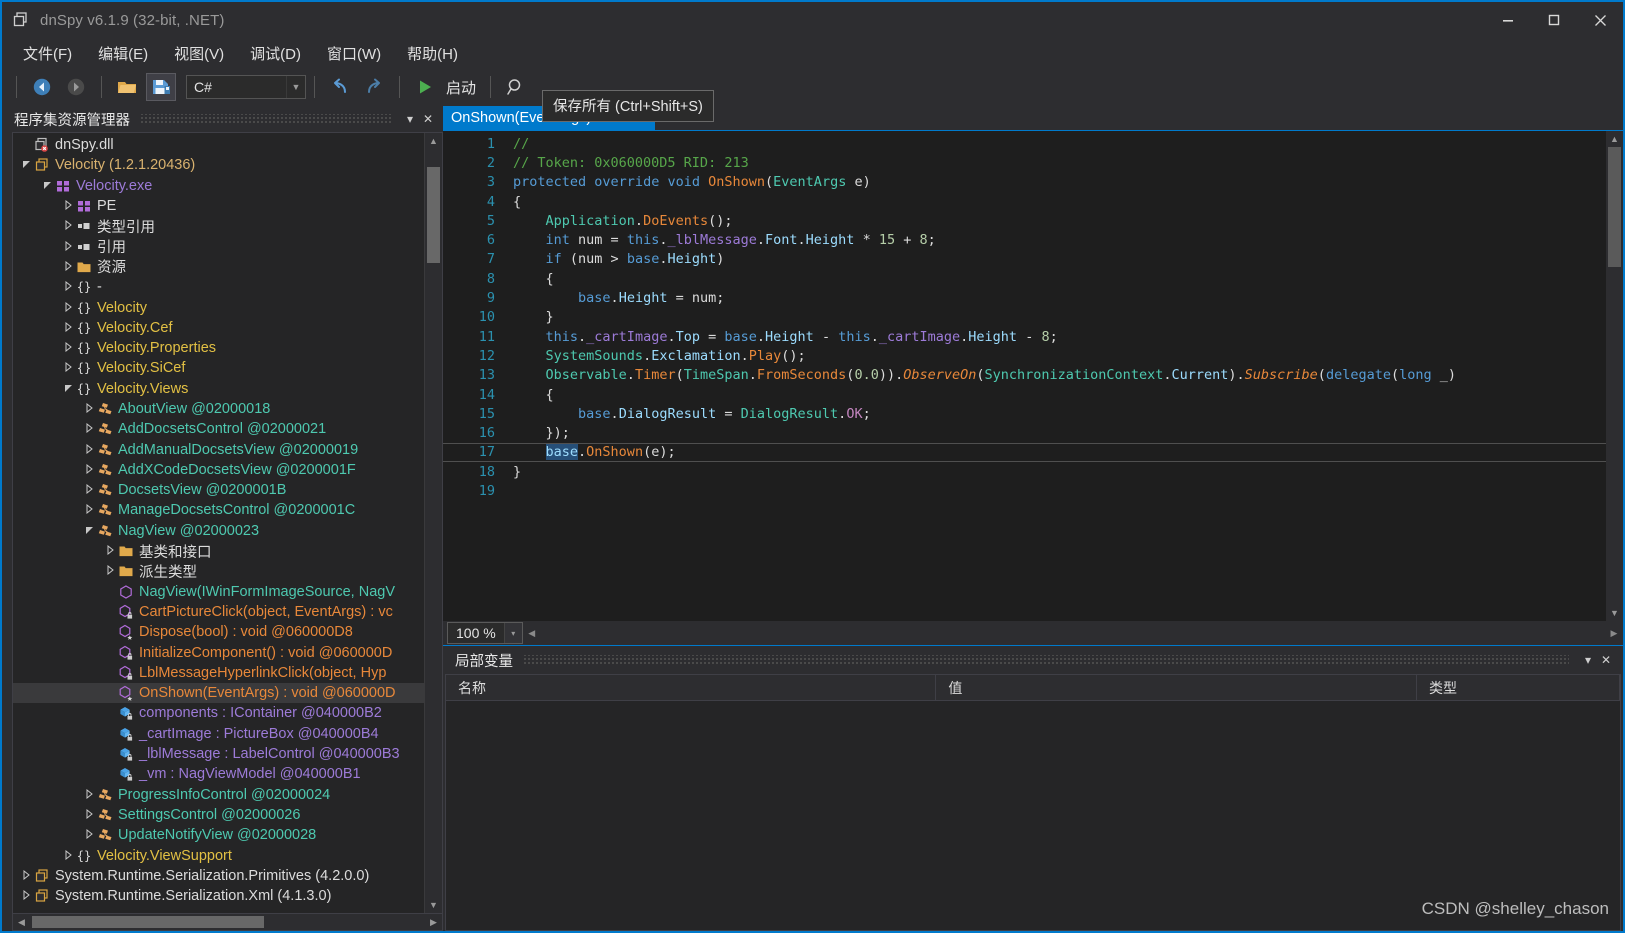 This screenshot has height=933, width=1625. Describe the element at coordinates (218, 449) in the screenshot. I see `tree-node: AddManualDocsetsView @02000019` at that location.